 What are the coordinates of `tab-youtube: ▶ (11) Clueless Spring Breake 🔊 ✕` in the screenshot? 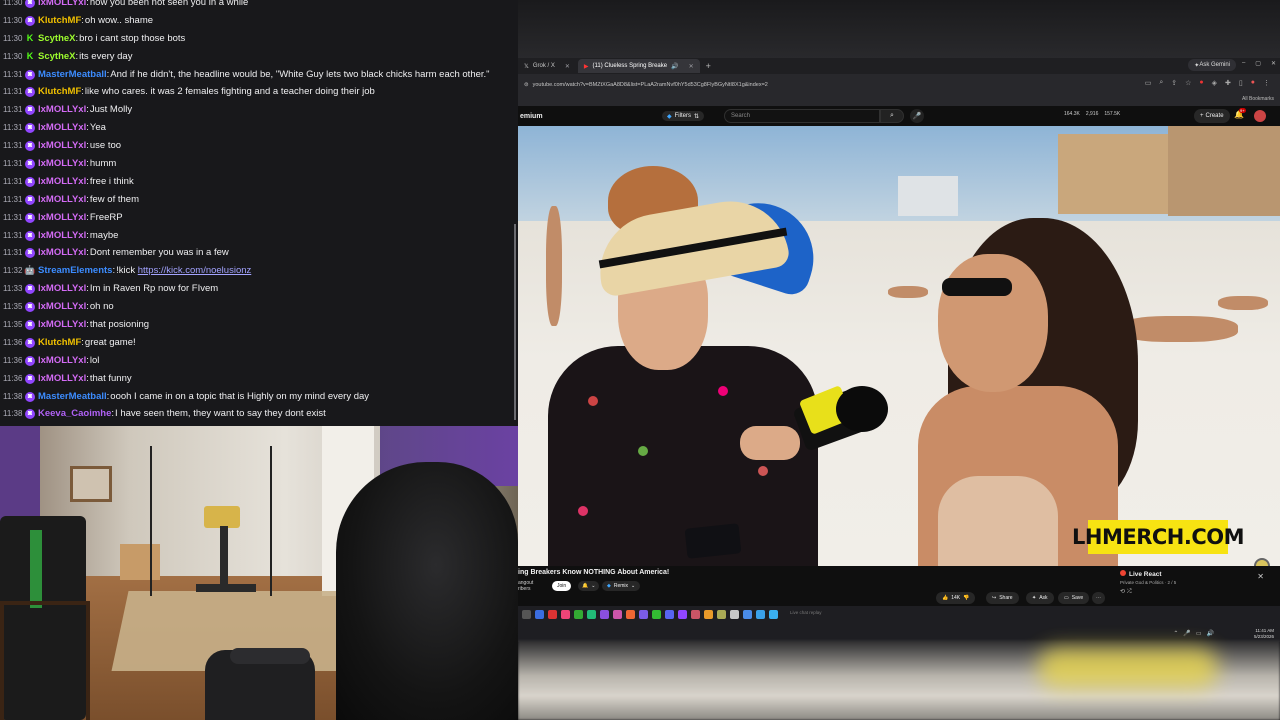 It's located at (638, 66).